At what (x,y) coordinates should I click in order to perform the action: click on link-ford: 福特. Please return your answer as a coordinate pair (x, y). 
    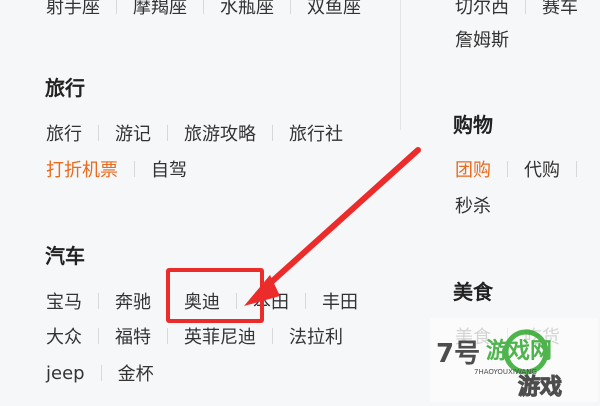
    Looking at the image, I should click on (133, 336).